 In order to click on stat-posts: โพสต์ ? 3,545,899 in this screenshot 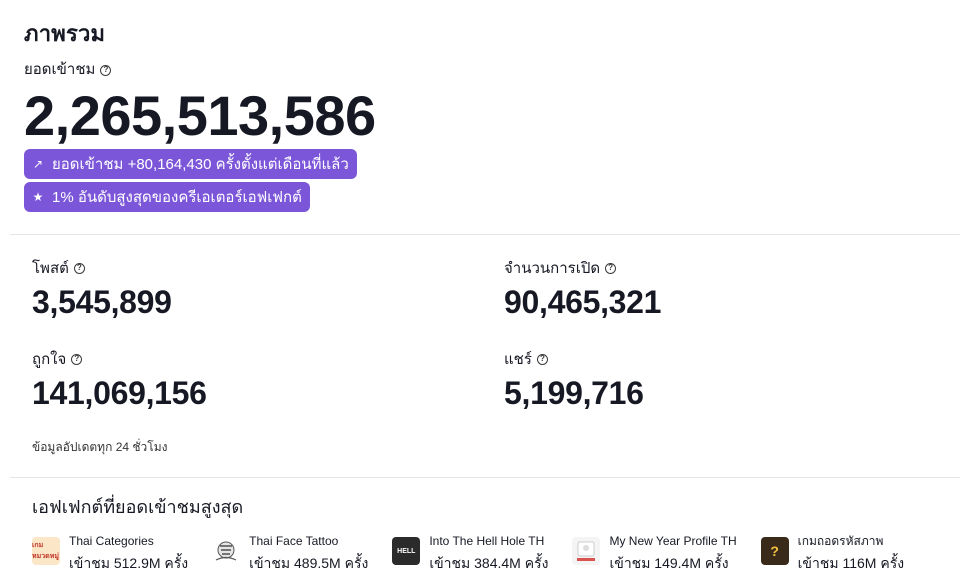, I will do `click(102, 289)`.